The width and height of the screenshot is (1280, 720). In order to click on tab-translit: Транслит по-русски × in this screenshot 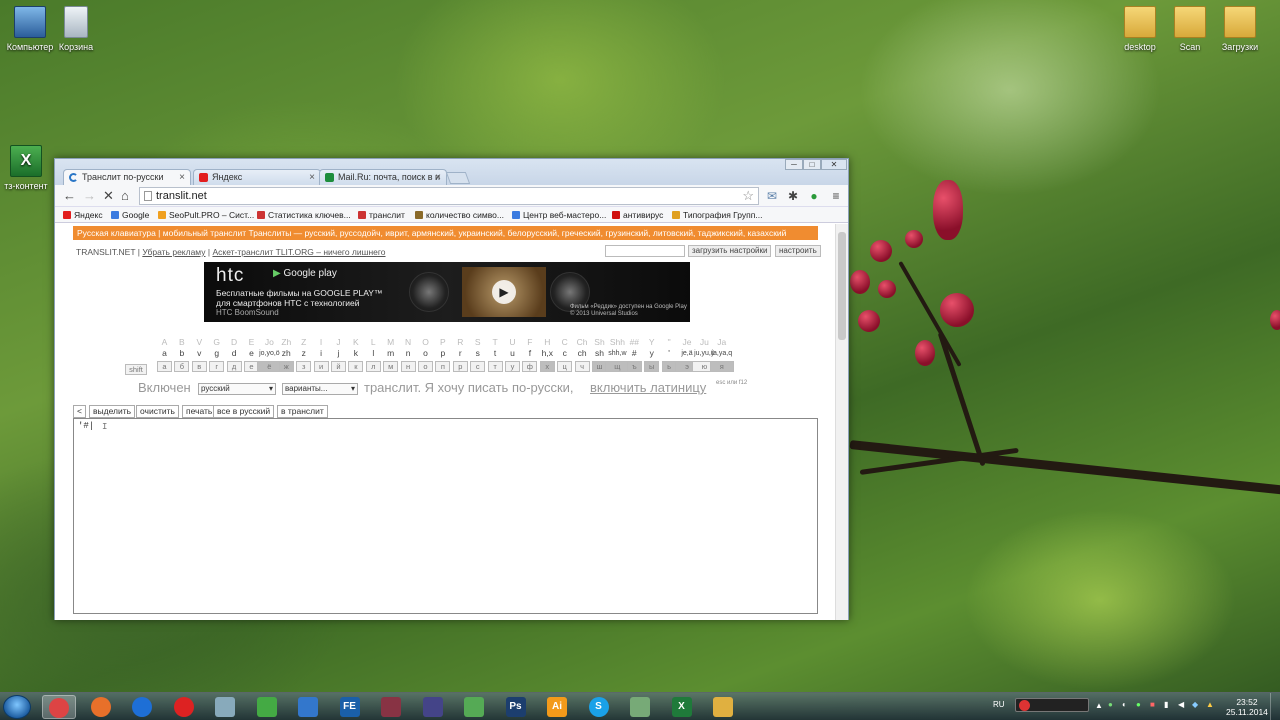, I will do `click(127, 177)`.